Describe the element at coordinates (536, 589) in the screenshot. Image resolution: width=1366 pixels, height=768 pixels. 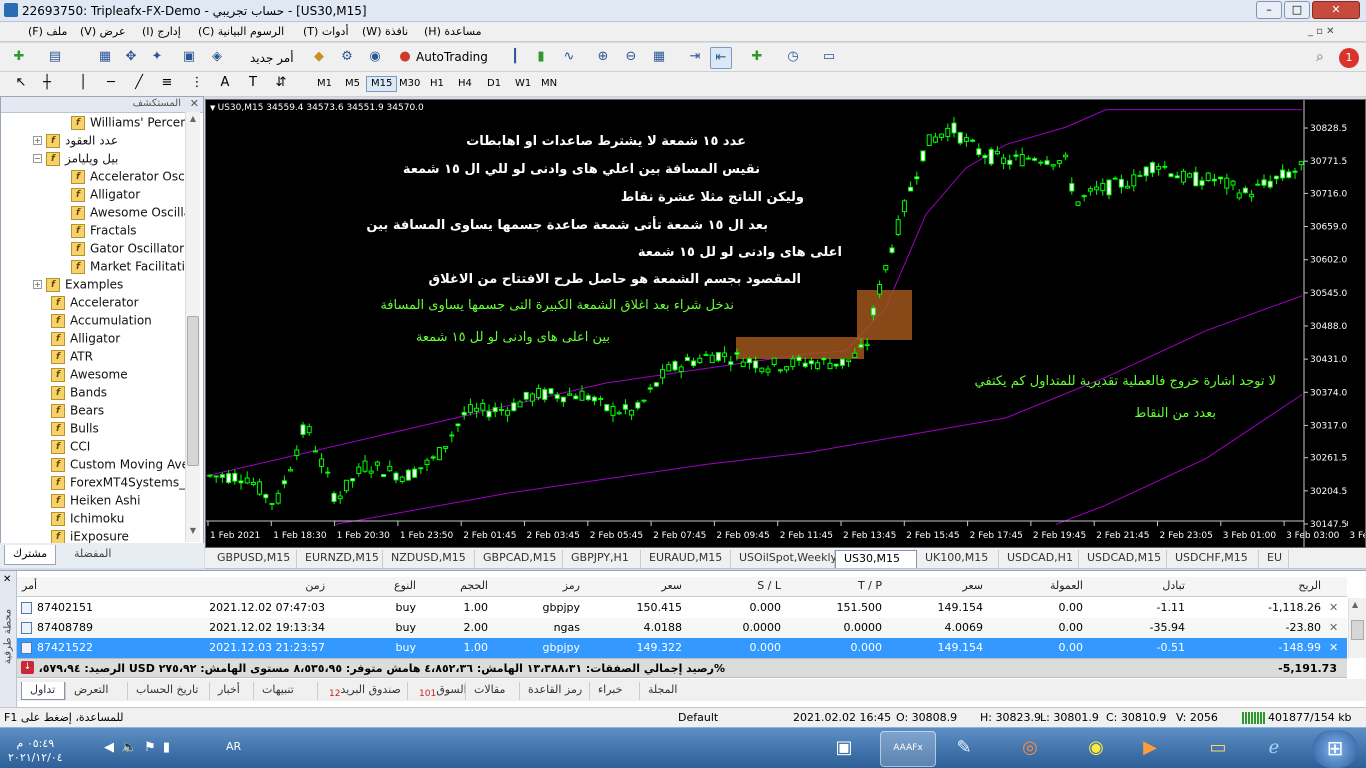
I see `column-header-symbol: رمز` at that location.